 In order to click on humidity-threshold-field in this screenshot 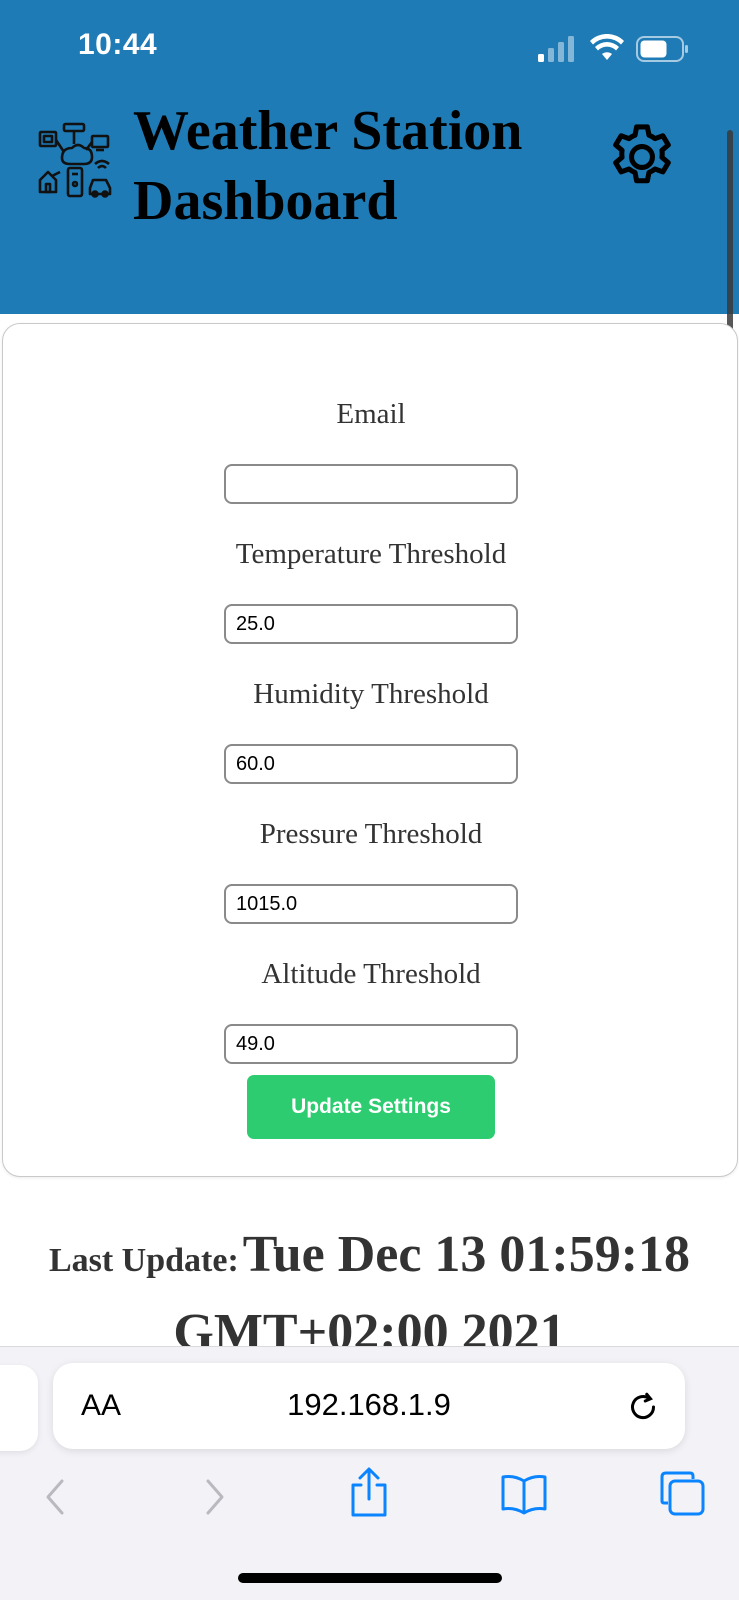, I will do `click(371, 764)`.